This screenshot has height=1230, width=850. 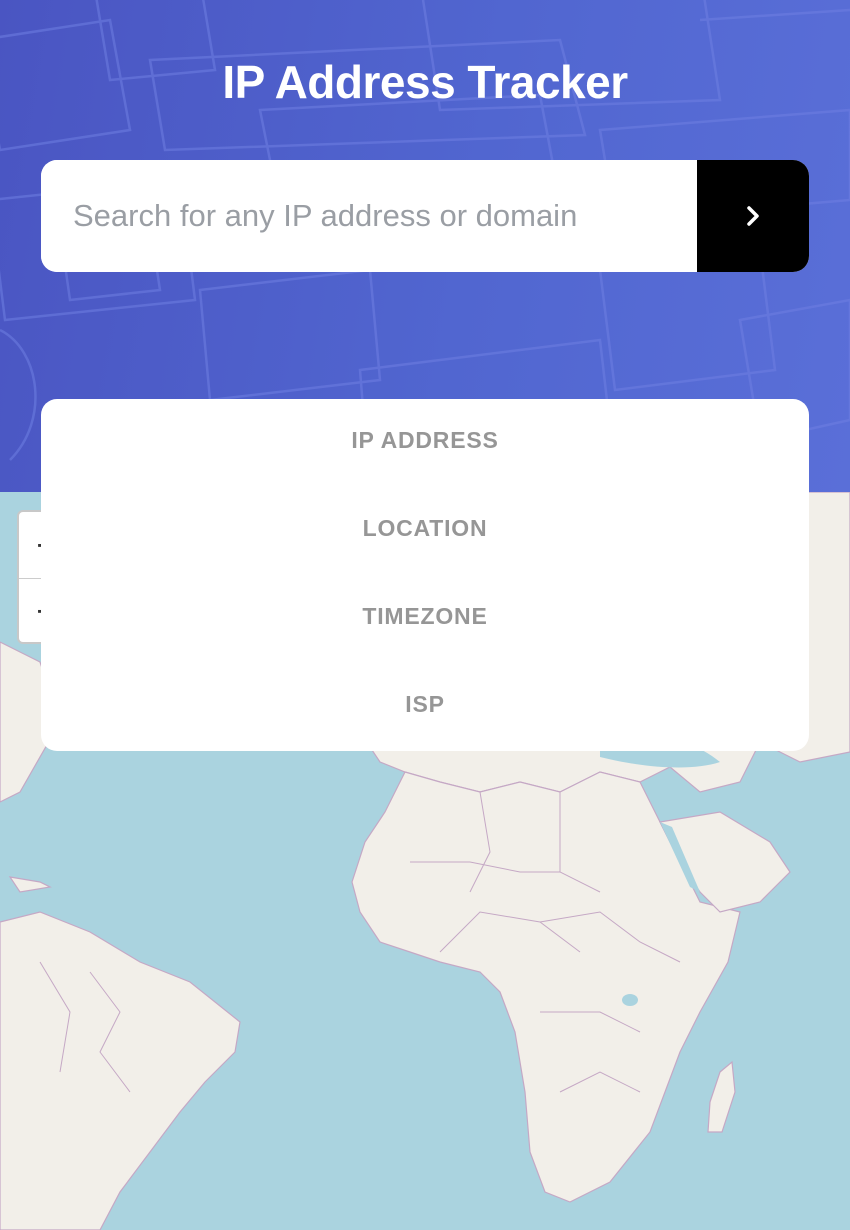 I want to click on isp-label: ISP, so click(x=425, y=704).